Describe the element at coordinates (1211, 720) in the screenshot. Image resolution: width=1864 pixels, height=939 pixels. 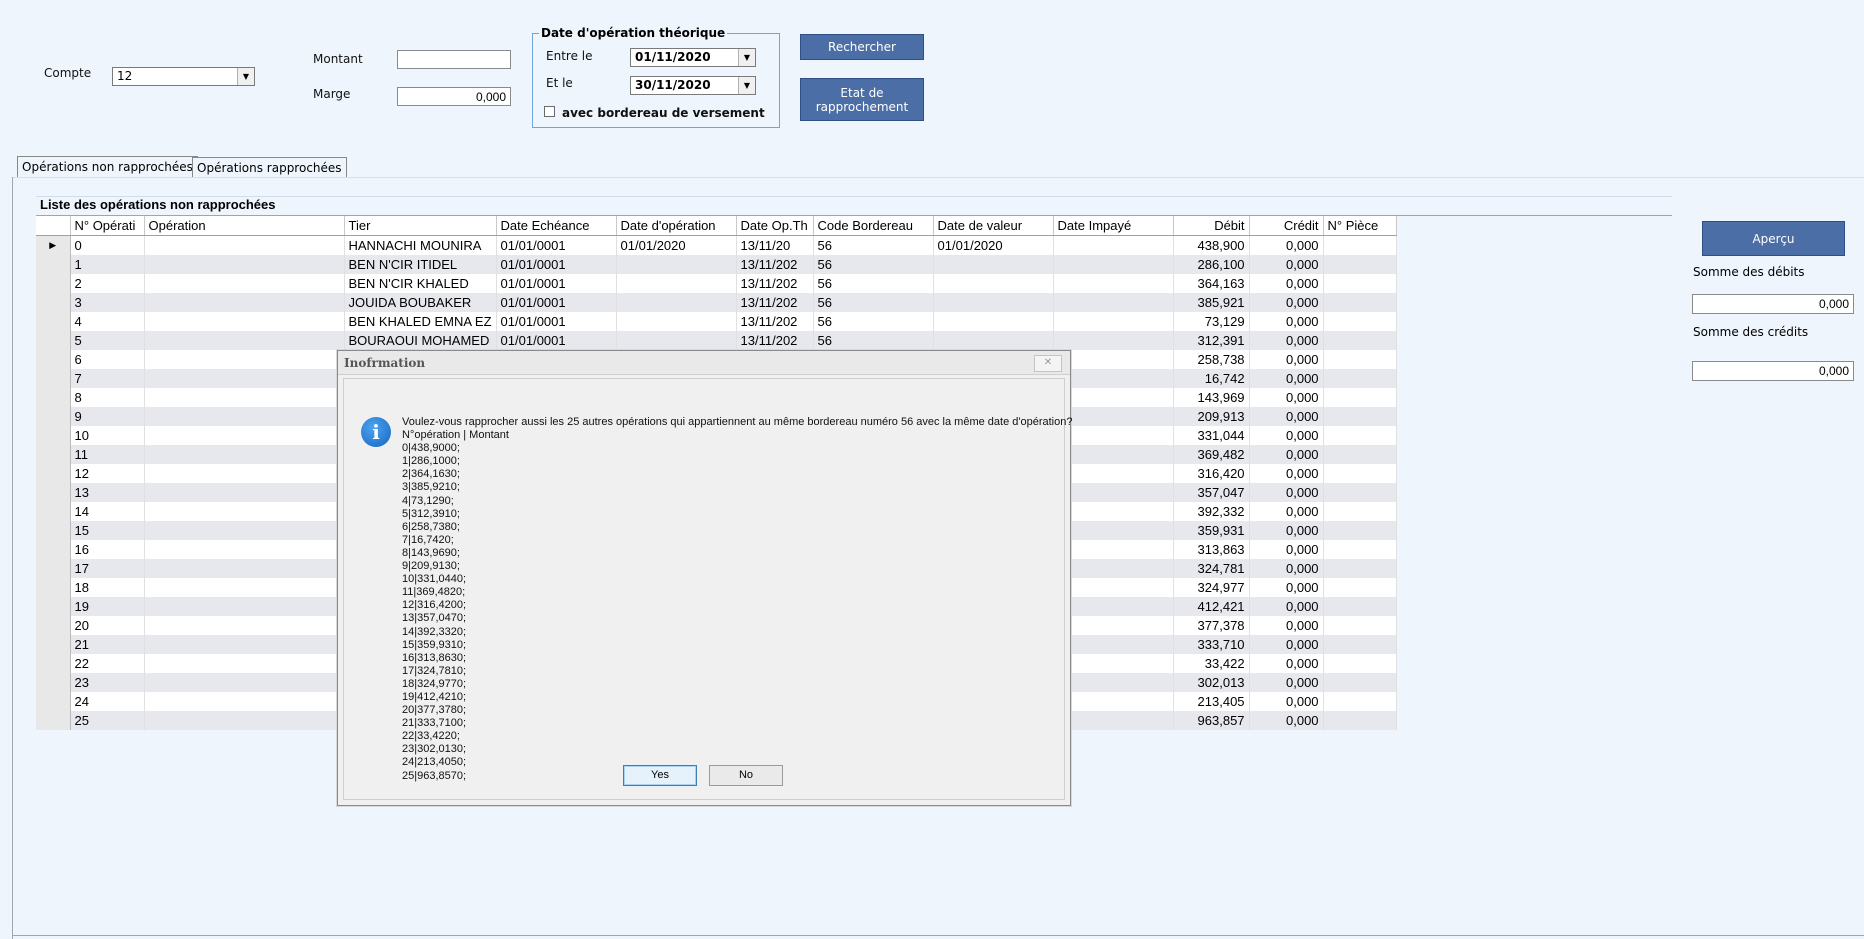
I see `table-cell: 963,857` at that location.